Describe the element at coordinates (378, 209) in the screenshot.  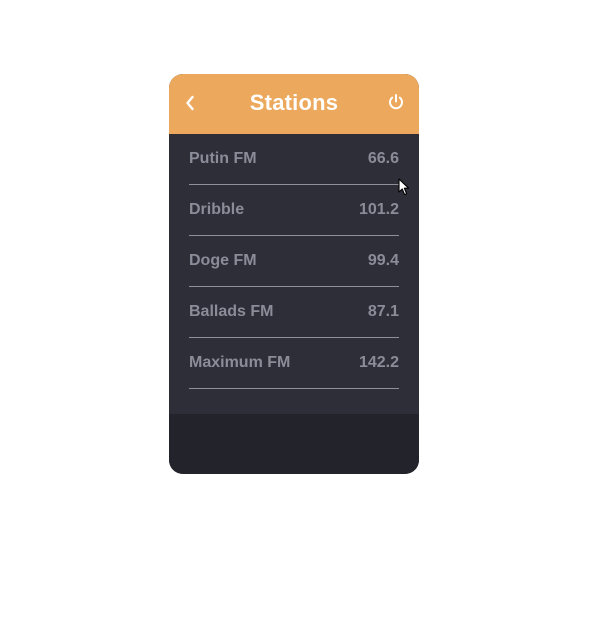
I see `station-frequency: 101.2` at that location.